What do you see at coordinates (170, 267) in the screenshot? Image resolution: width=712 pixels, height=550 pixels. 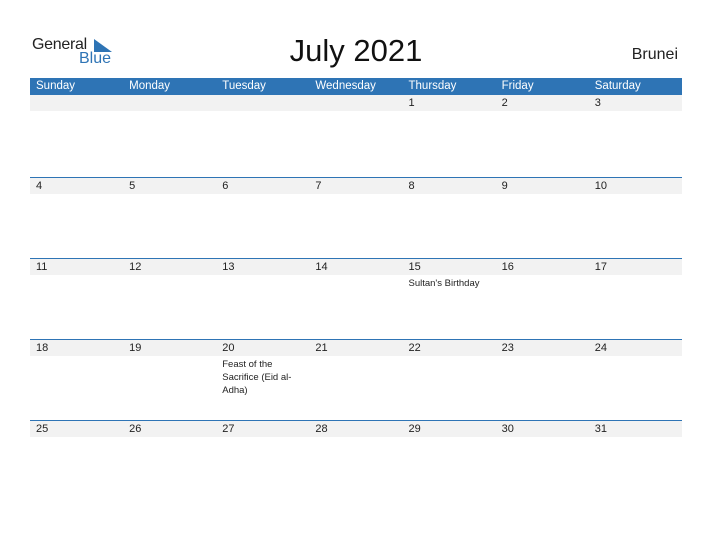 I see `day-number: 12` at bounding box center [170, 267].